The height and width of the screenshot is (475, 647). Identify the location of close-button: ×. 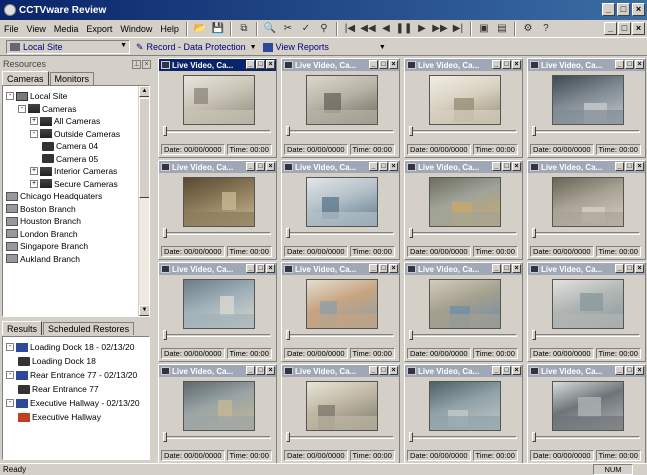
(638, 9).